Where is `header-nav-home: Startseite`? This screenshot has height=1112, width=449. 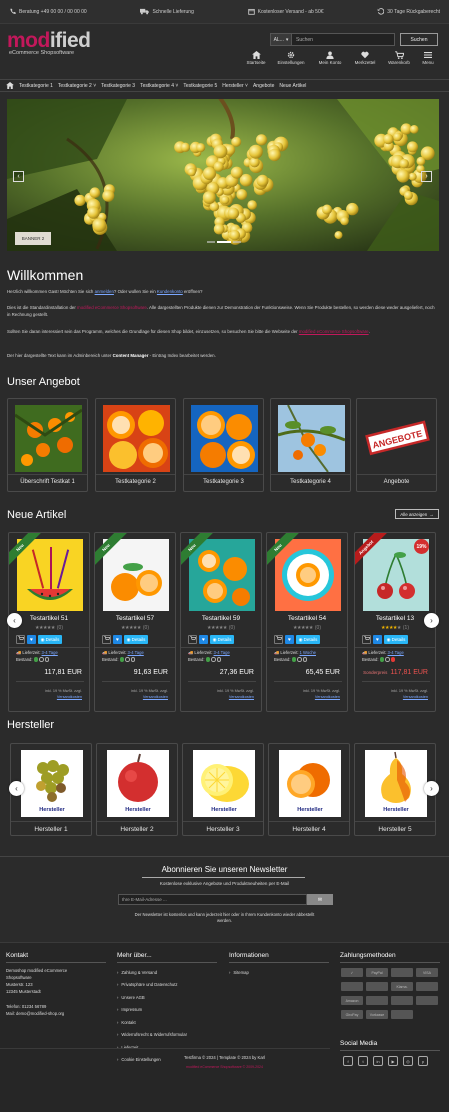
header-nav-home: Startseite is located at coordinates (256, 58).